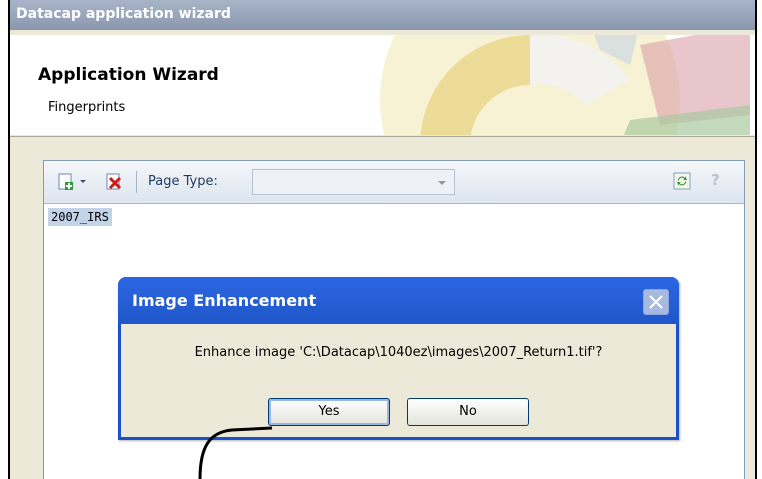  What do you see at coordinates (114, 182) in the screenshot?
I see `delete-icon` at bounding box center [114, 182].